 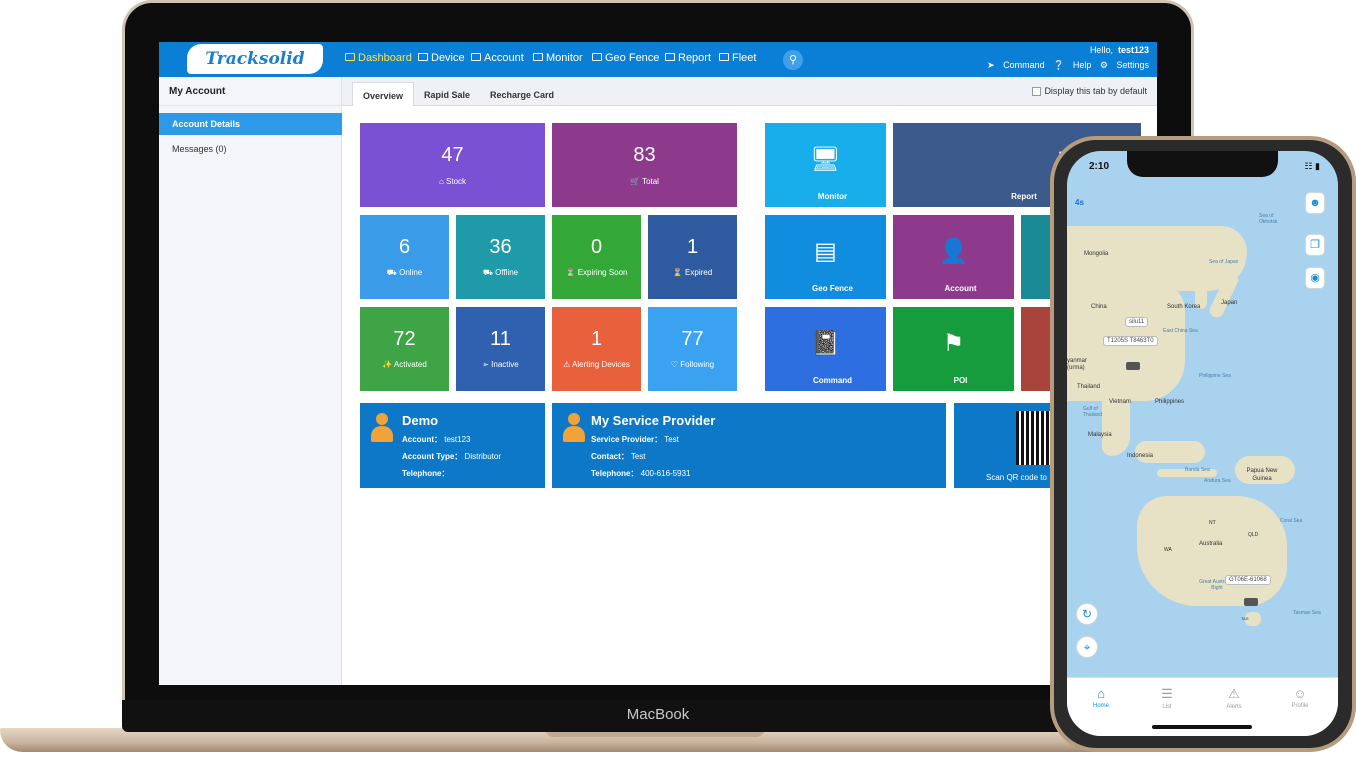 What do you see at coordinates (737, 58) in the screenshot?
I see `nav-fleet: Fleet` at bounding box center [737, 58].